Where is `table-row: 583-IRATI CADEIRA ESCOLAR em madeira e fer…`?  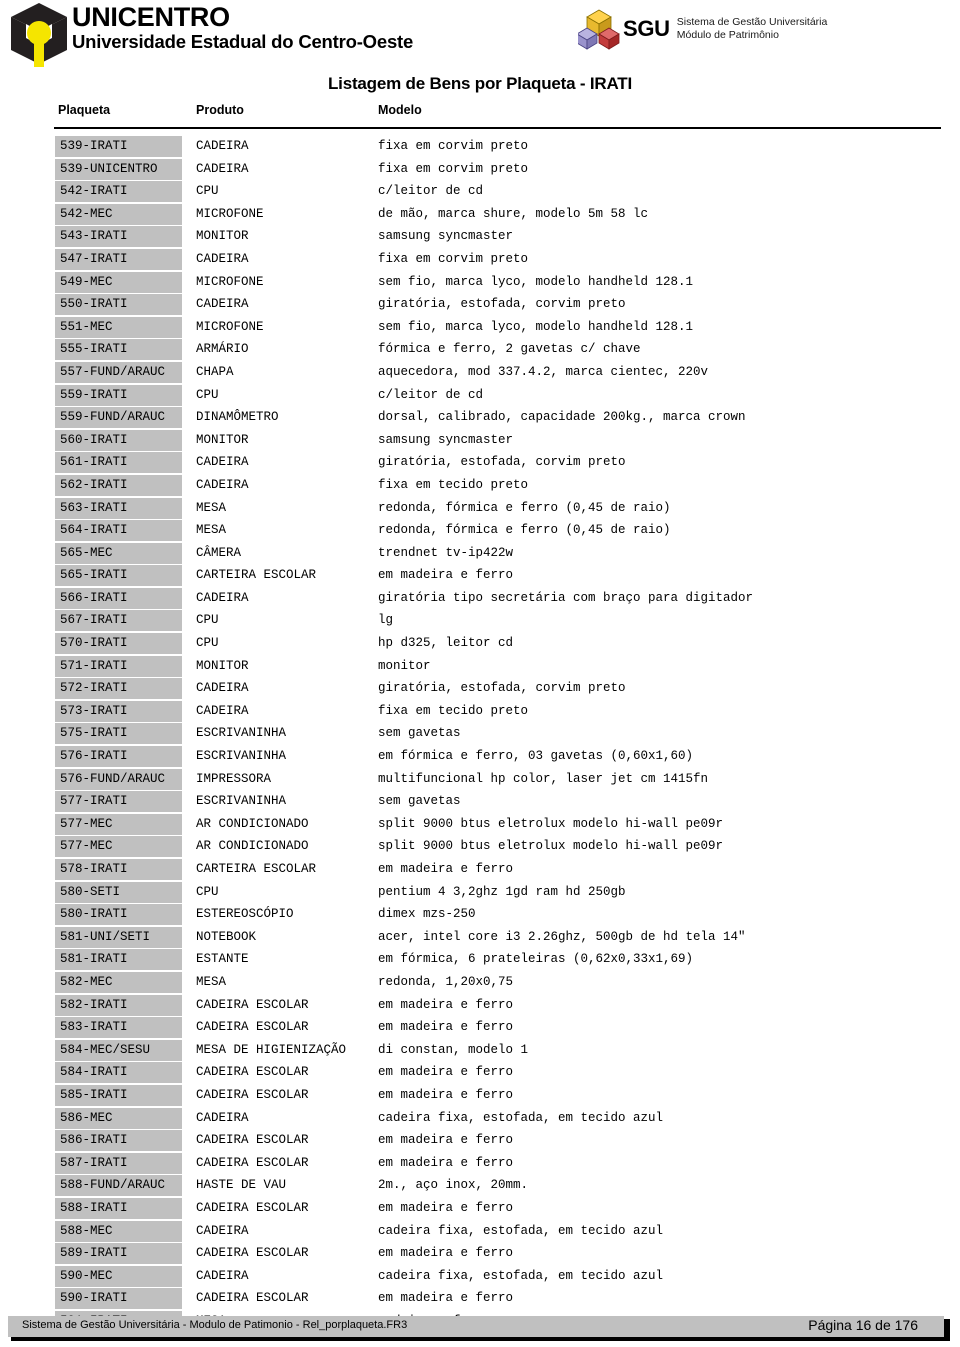 table-row: 583-IRATI CADEIRA ESCOLAR em madeira e fer… is located at coordinates (480, 1028).